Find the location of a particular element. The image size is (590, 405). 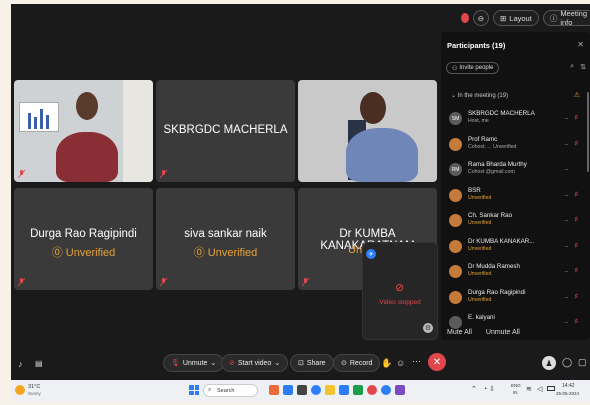

unverified-badge: ⓪ Unverified is located at coordinates (225, 253).